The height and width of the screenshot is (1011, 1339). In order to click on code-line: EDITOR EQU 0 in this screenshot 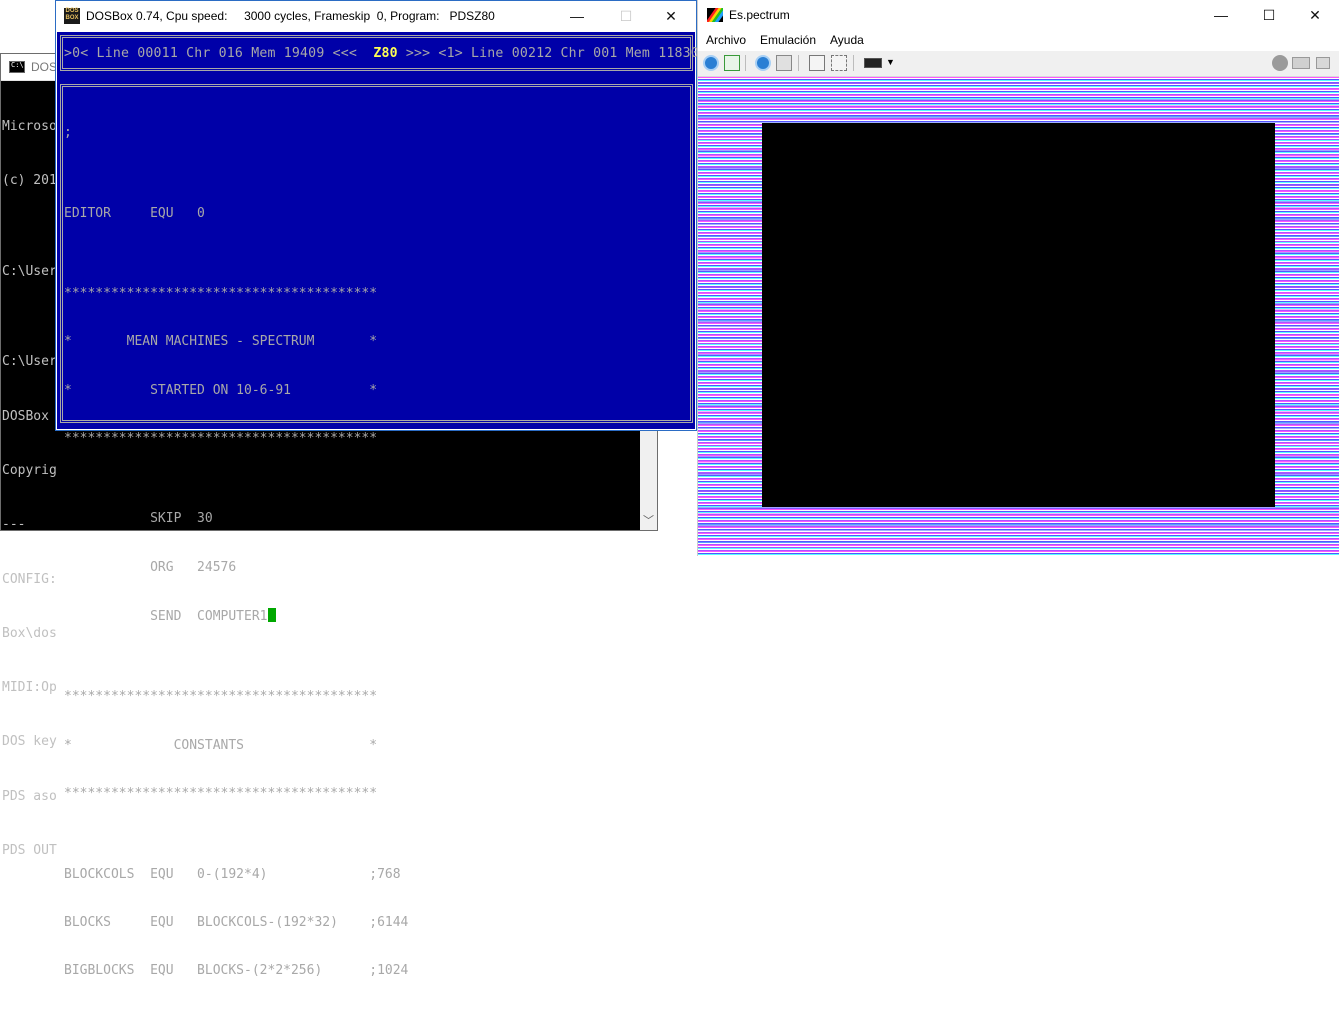, I will do `click(134, 213)`.